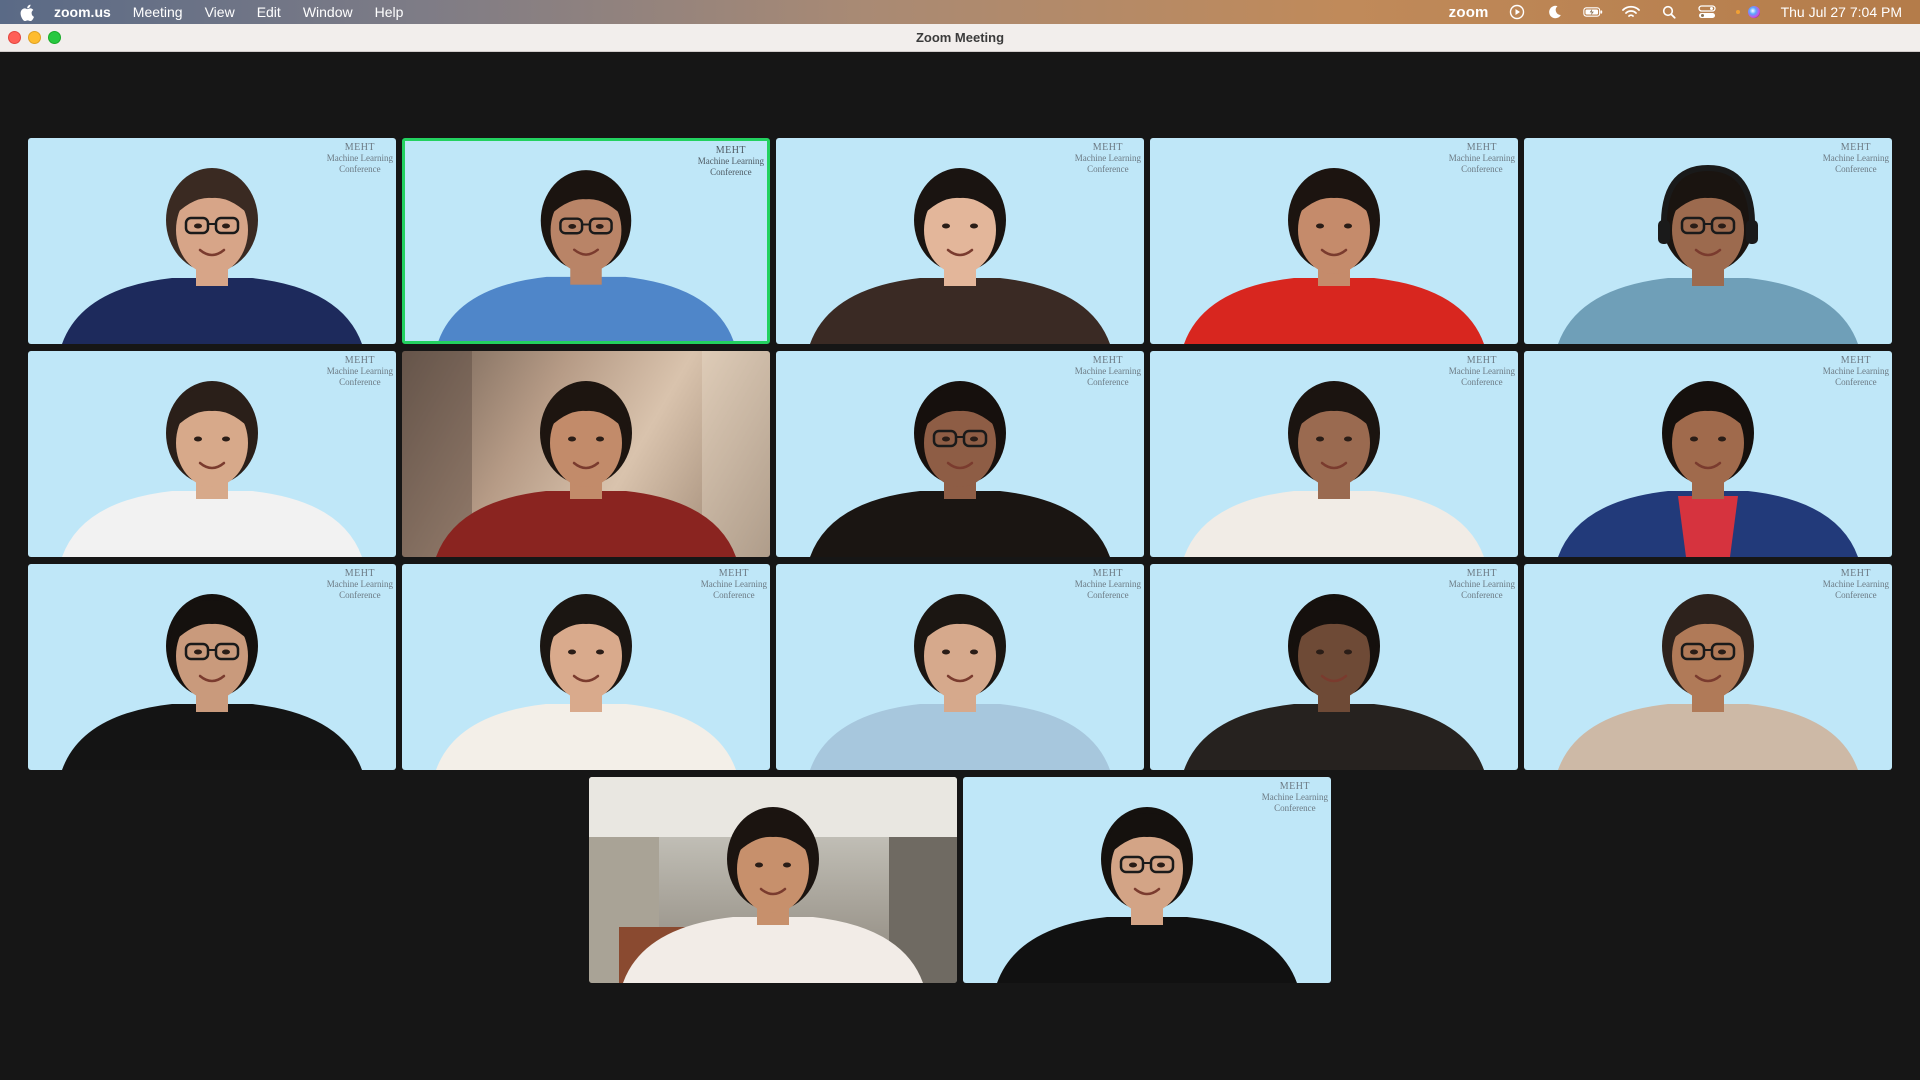 This screenshot has width=1920, height=1080. I want to click on menu-help: Help, so click(389, 12).